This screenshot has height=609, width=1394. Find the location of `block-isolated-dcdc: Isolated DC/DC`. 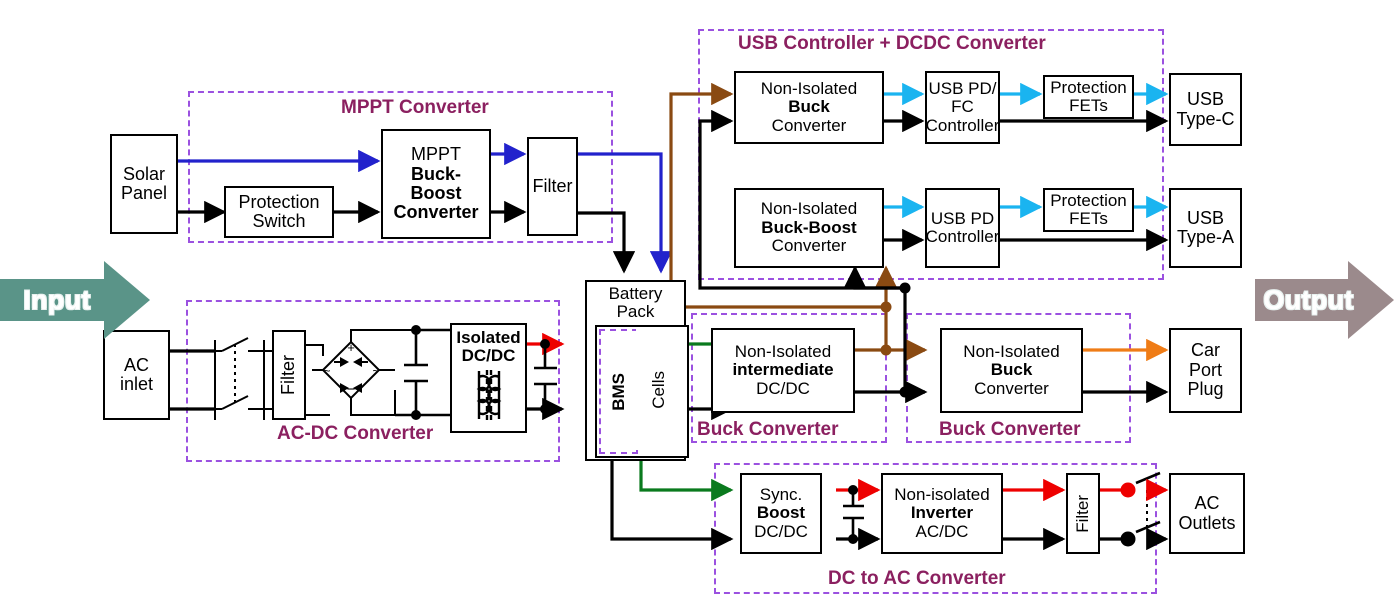

block-isolated-dcdc: Isolated DC/DC is located at coordinates (488, 378).